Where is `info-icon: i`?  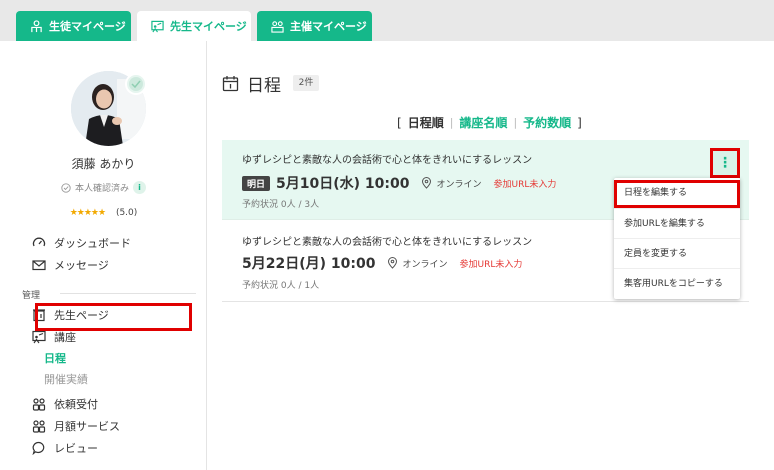 info-icon: i is located at coordinates (139, 187).